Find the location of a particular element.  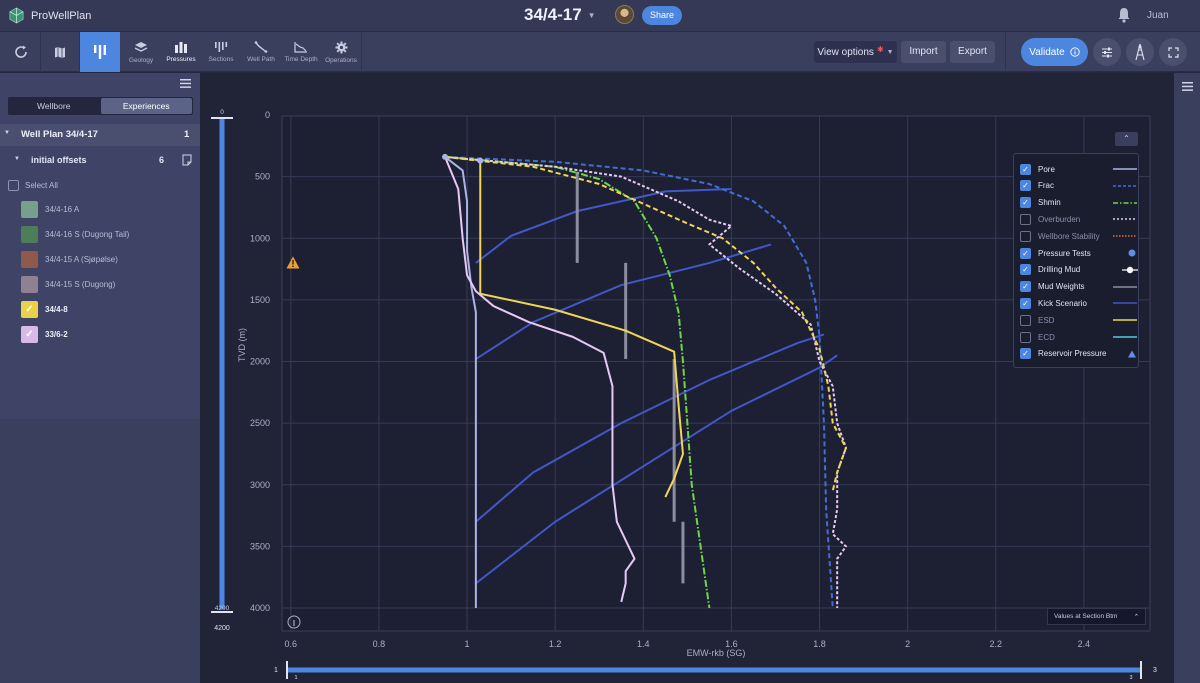

legend-item: ECD is located at coordinates (1078, 337).